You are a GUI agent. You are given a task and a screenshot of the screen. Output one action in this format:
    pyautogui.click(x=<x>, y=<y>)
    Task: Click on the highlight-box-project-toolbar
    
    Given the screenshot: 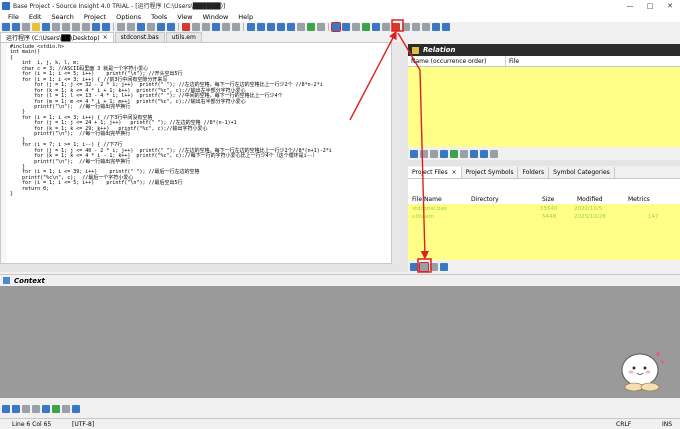 What is the action you would take?
    pyautogui.click(x=424, y=265)
    